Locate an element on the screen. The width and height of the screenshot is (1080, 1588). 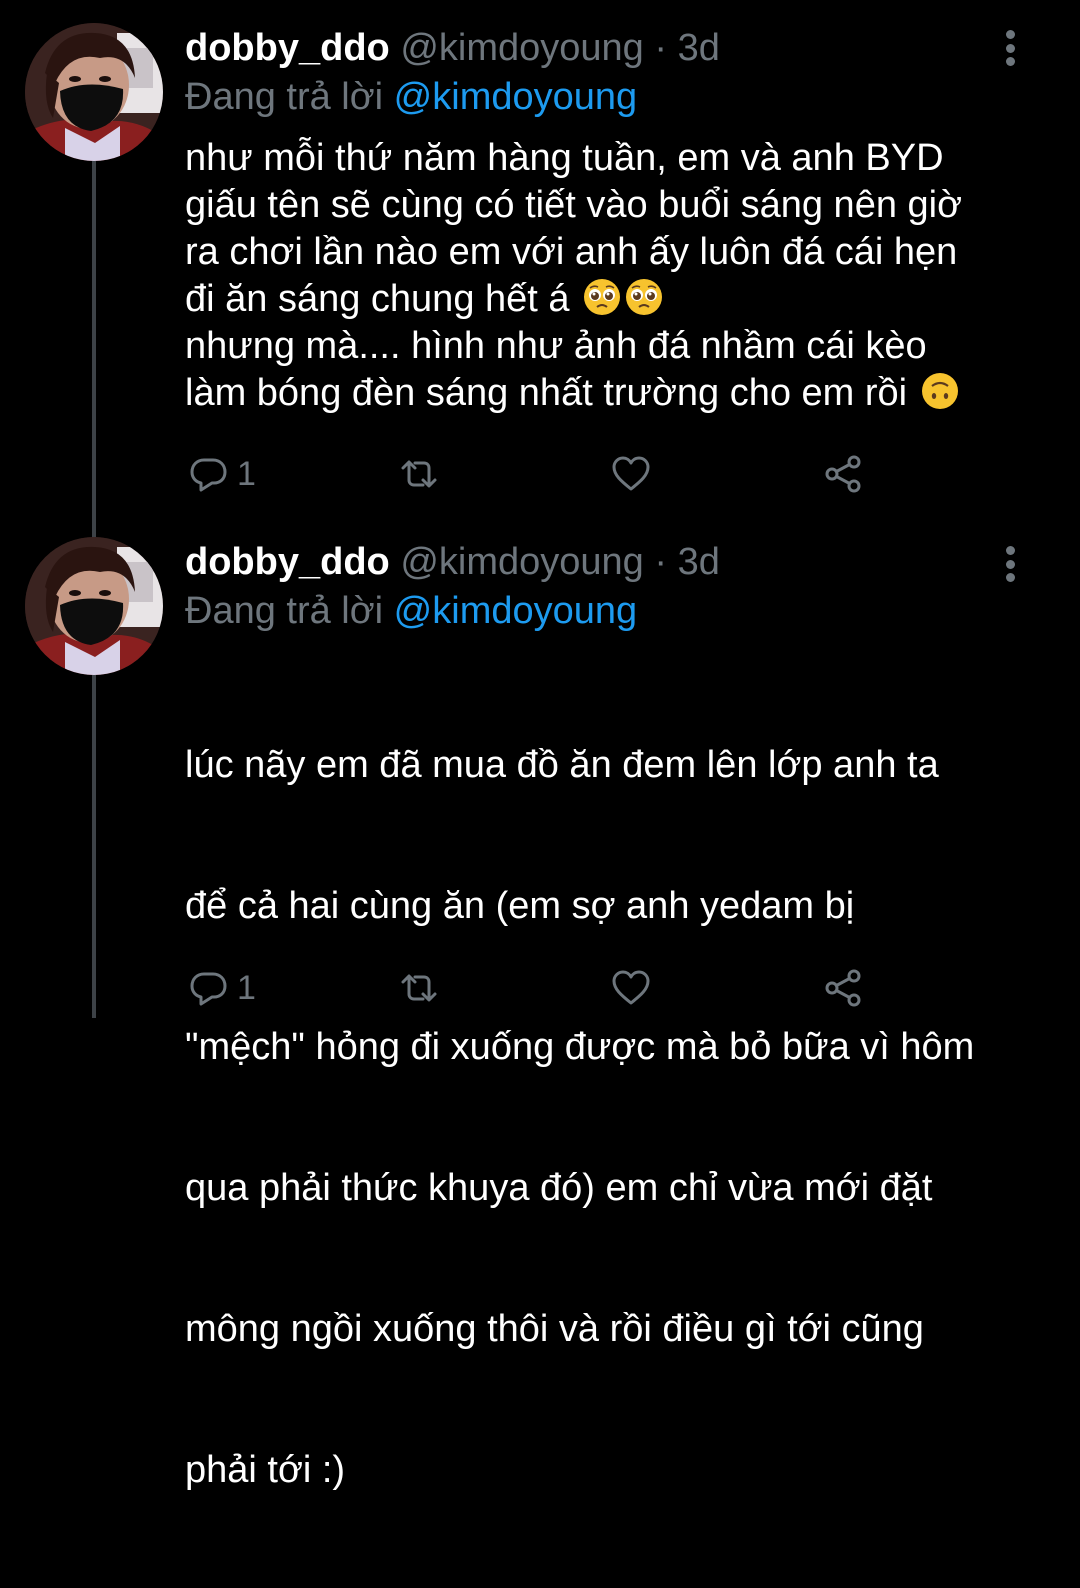
tweet-text-line: phải tới :) is located at coordinates (265, 1470).